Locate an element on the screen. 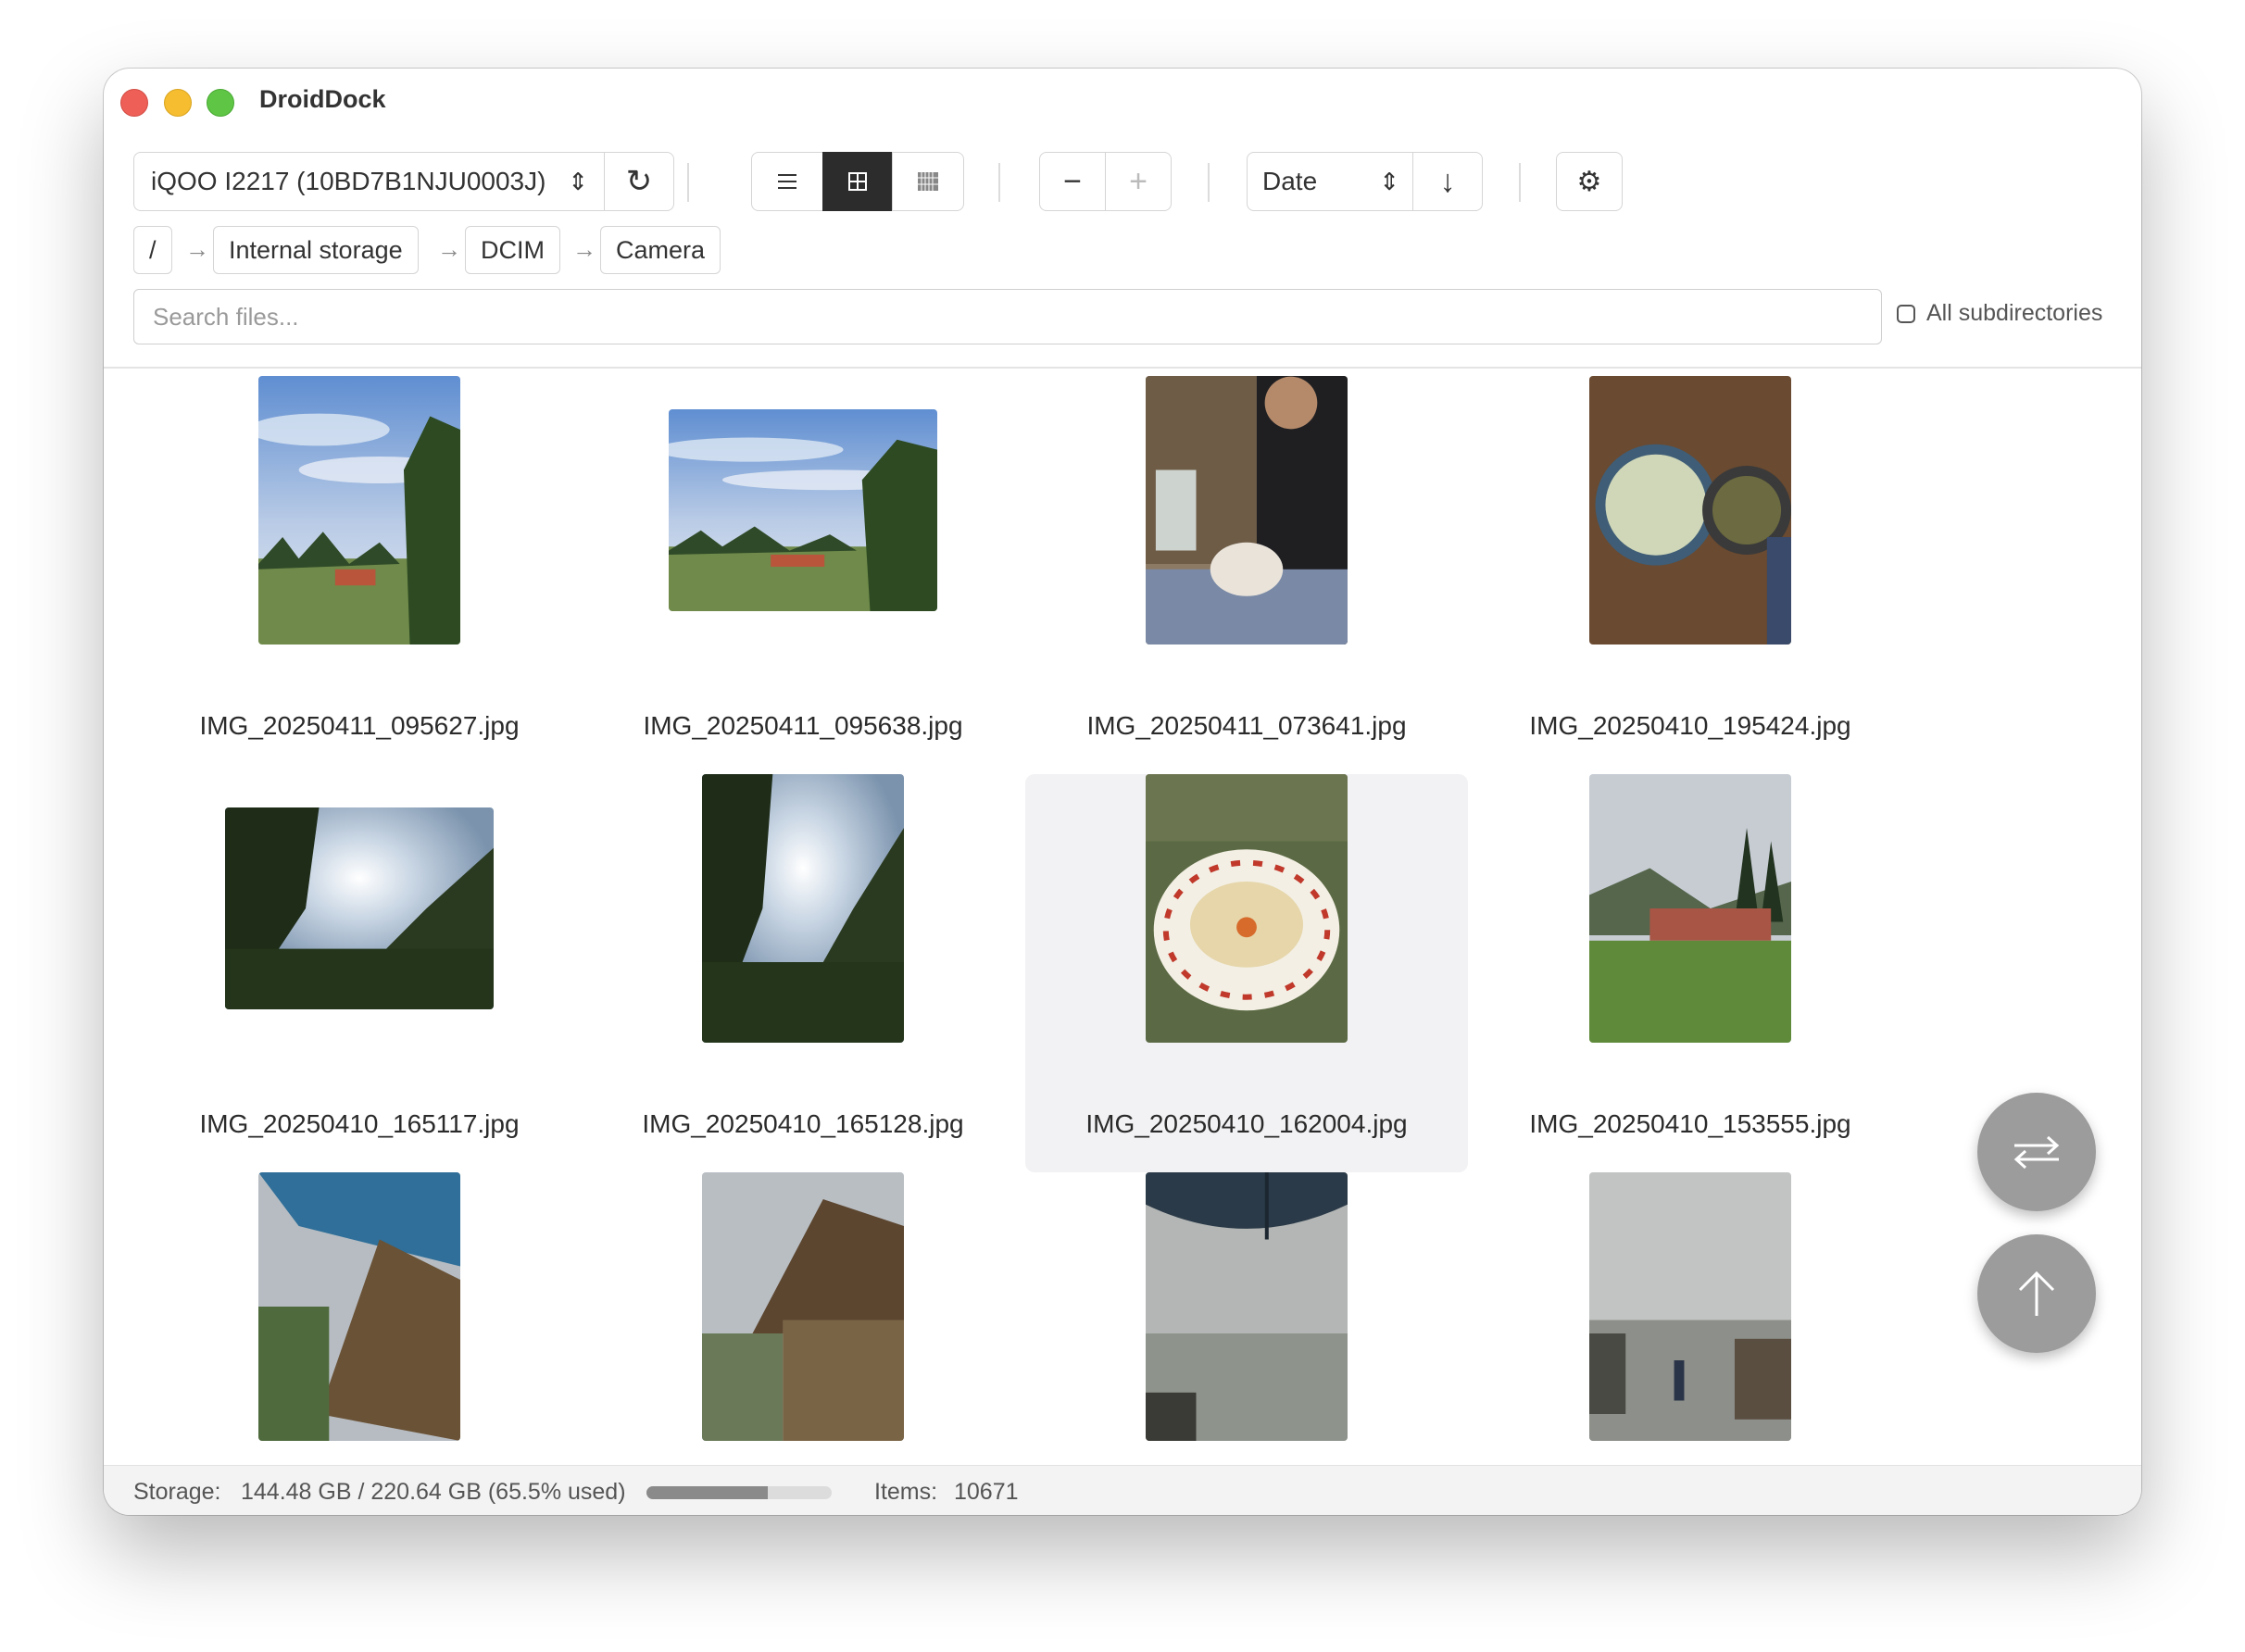  file-name: IMG_20250410_165117.jpg is located at coordinates (360, 1123).